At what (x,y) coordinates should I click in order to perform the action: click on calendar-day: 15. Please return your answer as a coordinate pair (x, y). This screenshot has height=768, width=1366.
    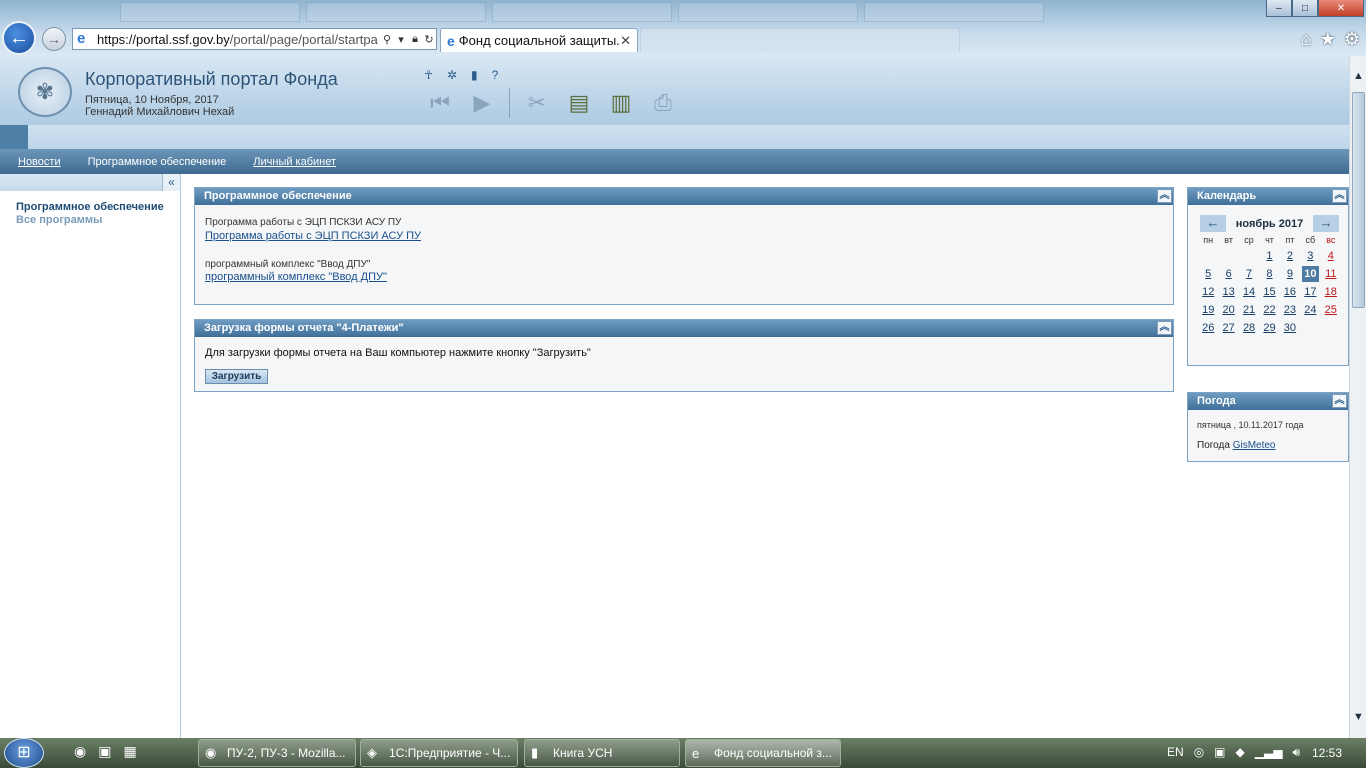
    Looking at the image, I should click on (1269, 292).